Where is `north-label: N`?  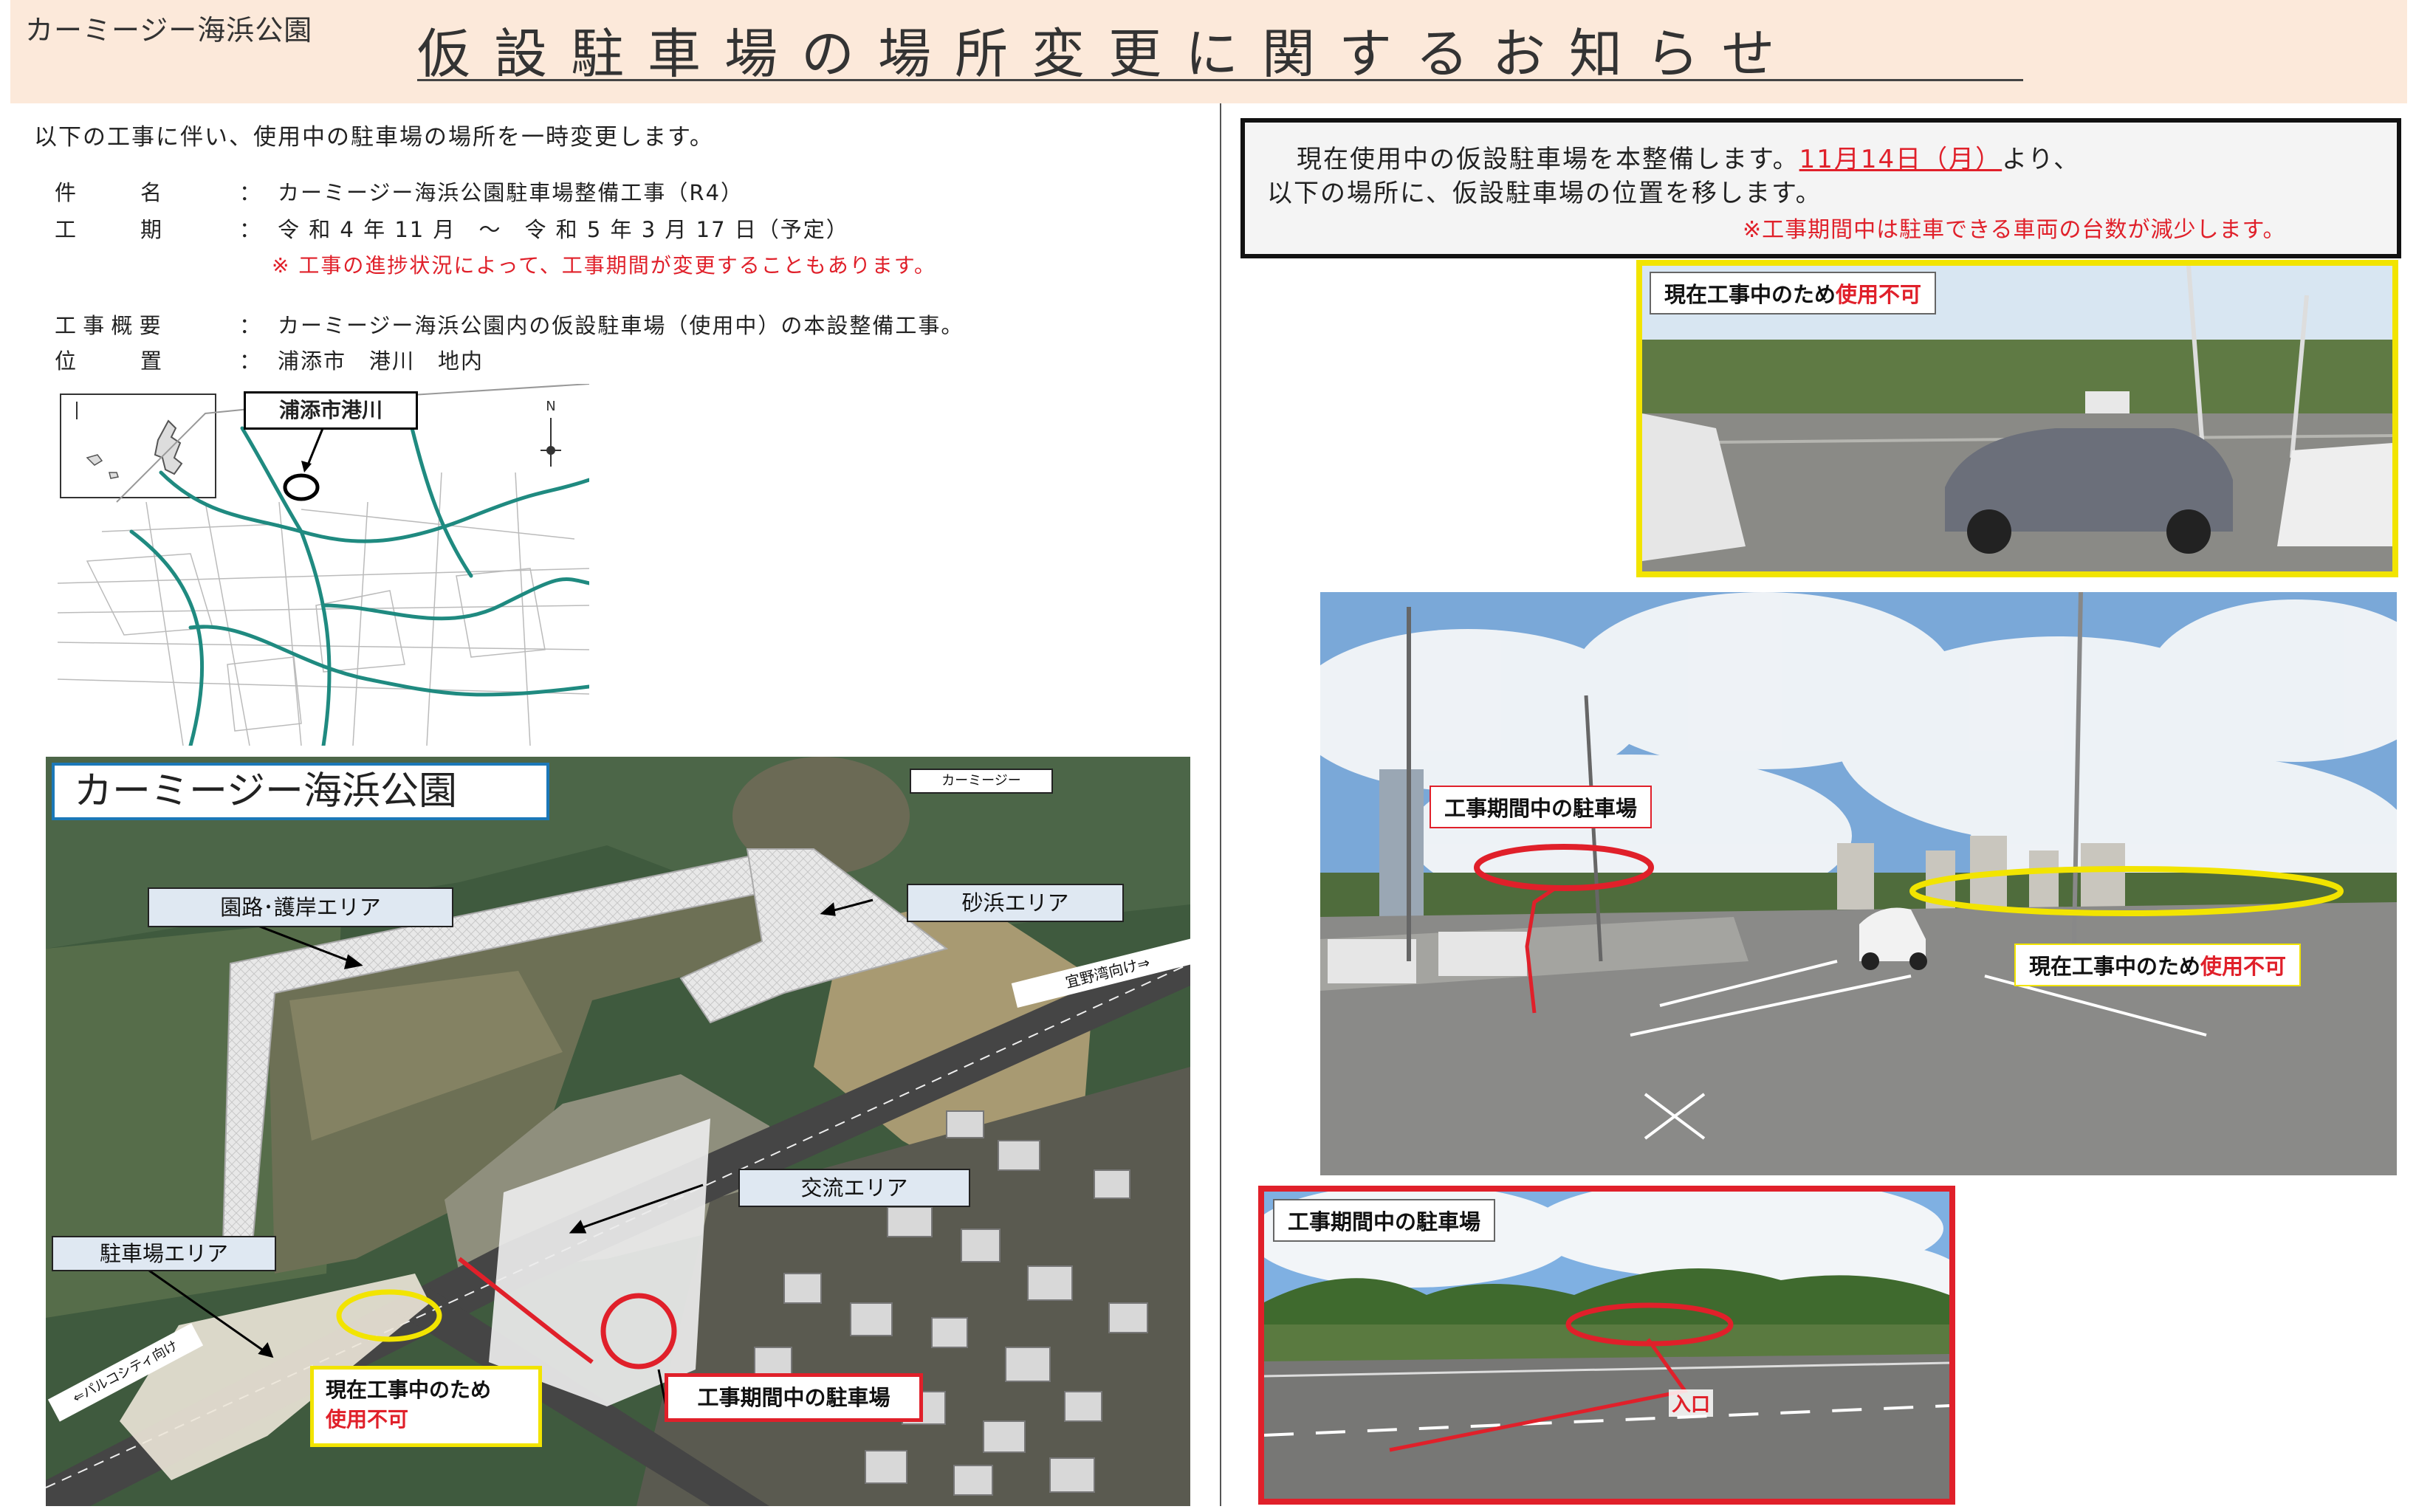 north-label: N is located at coordinates (550, 406).